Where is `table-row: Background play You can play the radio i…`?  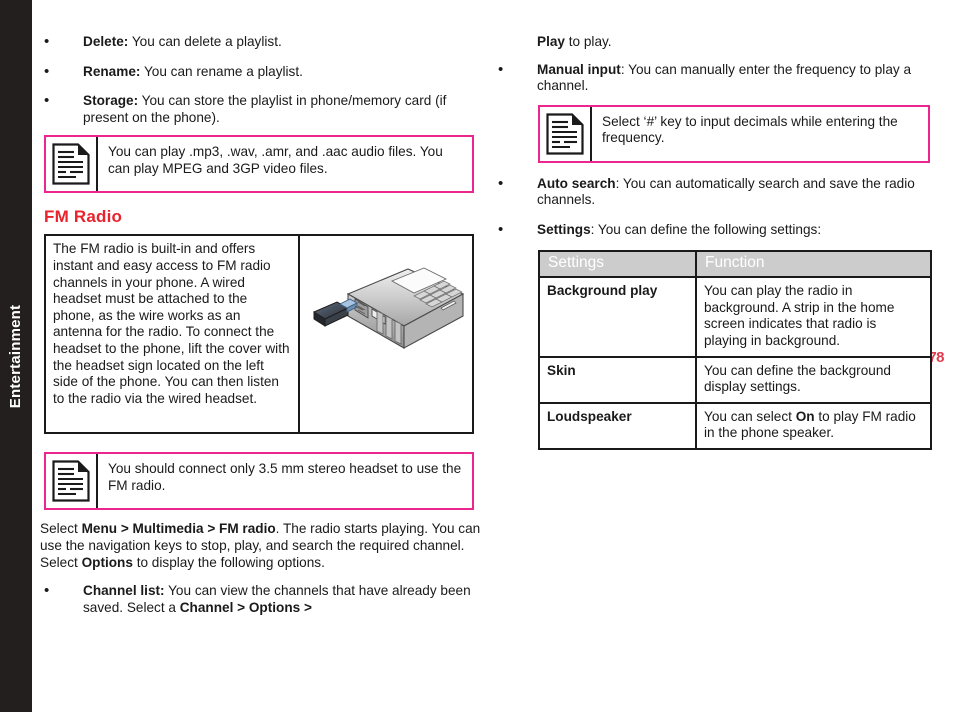 table-row: Background play You can play the radio i… is located at coordinates (735, 317).